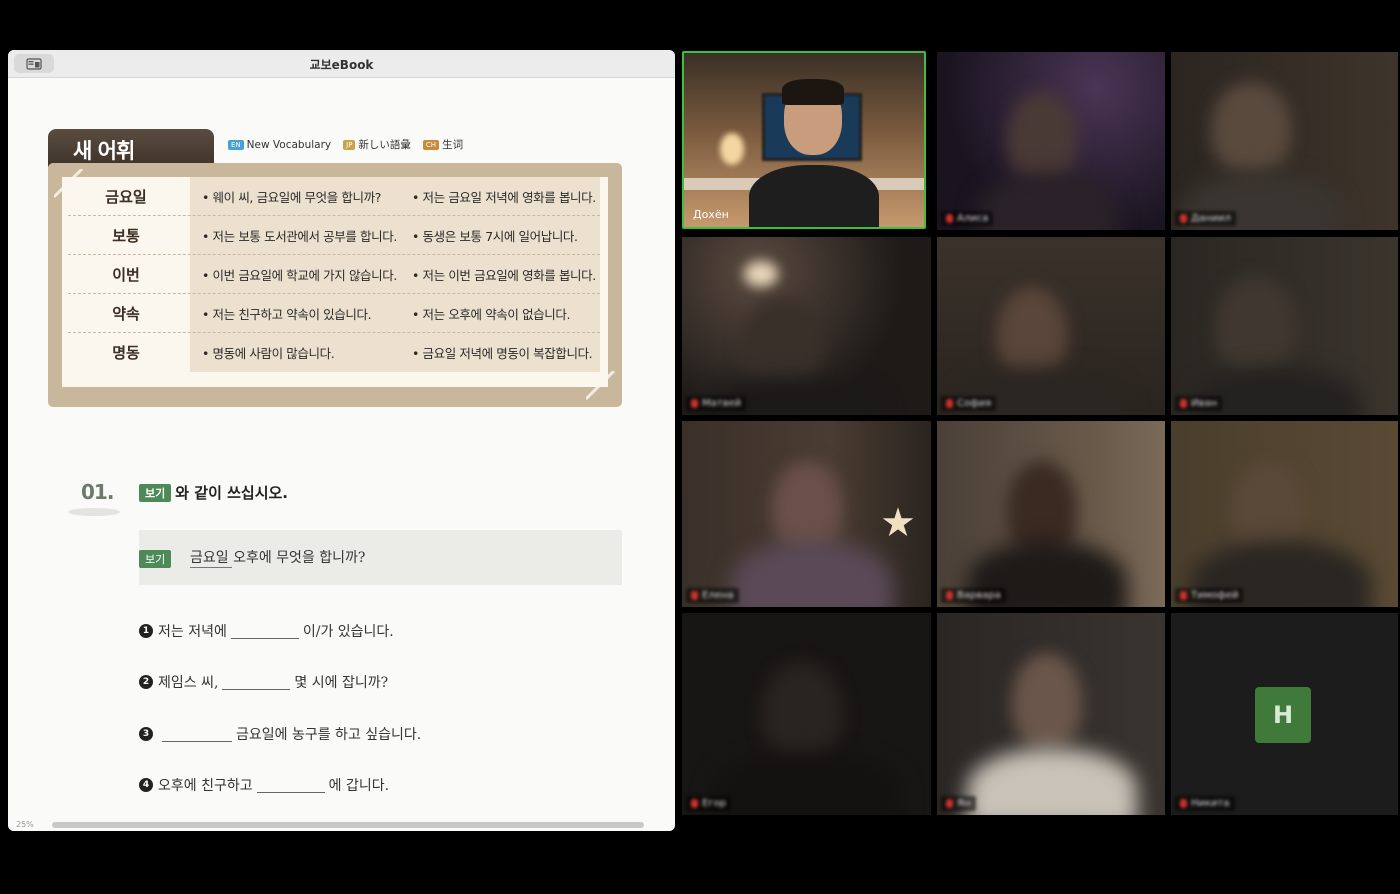  What do you see at coordinates (709, 803) in the screenshot?
I see `participant-name: Егор` at bounding box center [709, 803].